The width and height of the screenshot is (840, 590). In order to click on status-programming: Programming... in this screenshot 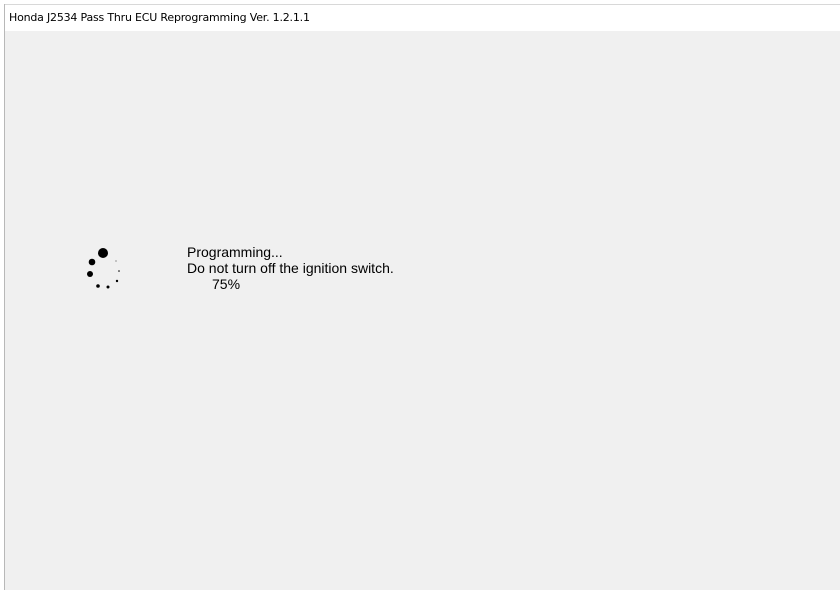, I will do `click(235, 252)`.